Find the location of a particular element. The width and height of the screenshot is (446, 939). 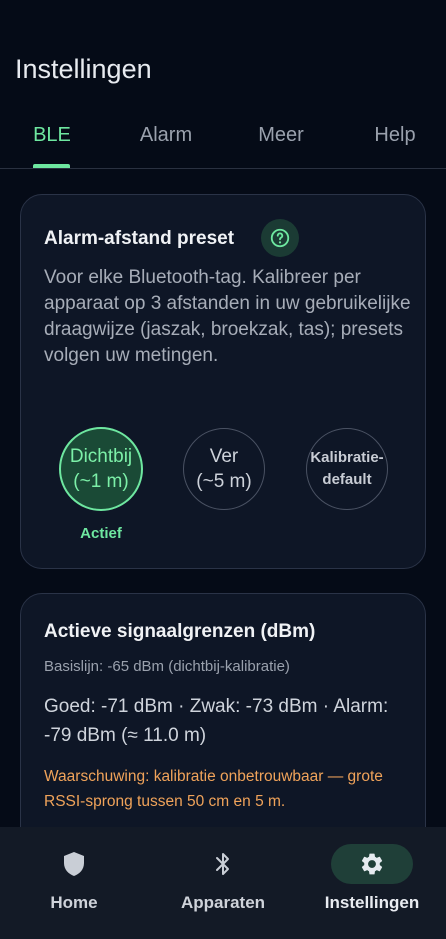

bottom-navigation: Home Apparaten Instellingen is located at coordinates (223, 883).